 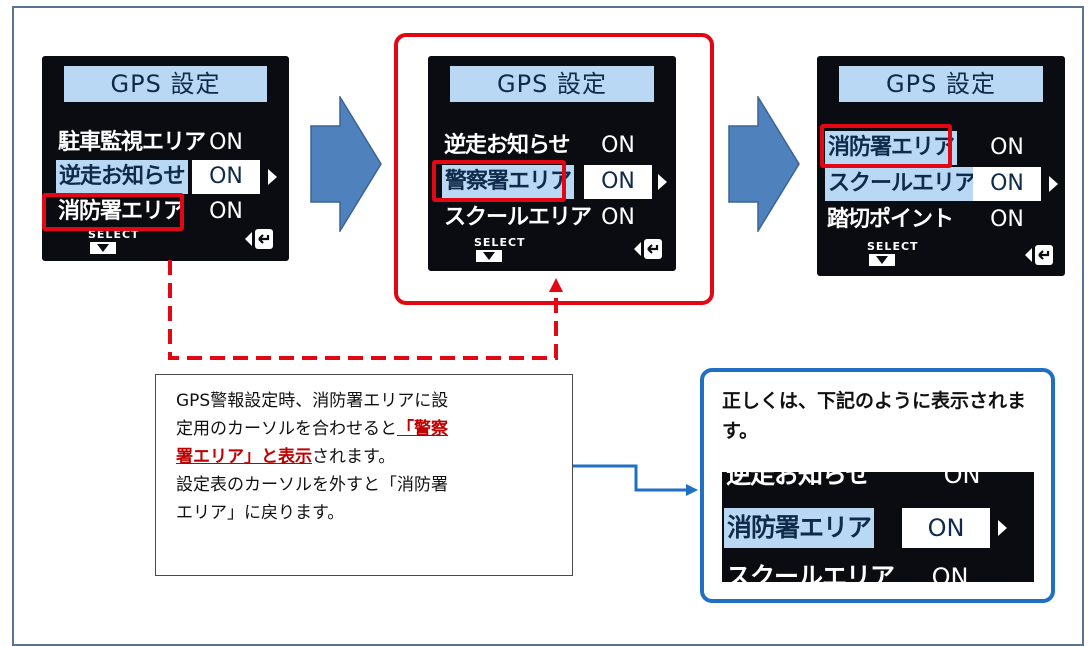 I want to click on callout-line-3-text: されます。, so click(x=354, y=457).